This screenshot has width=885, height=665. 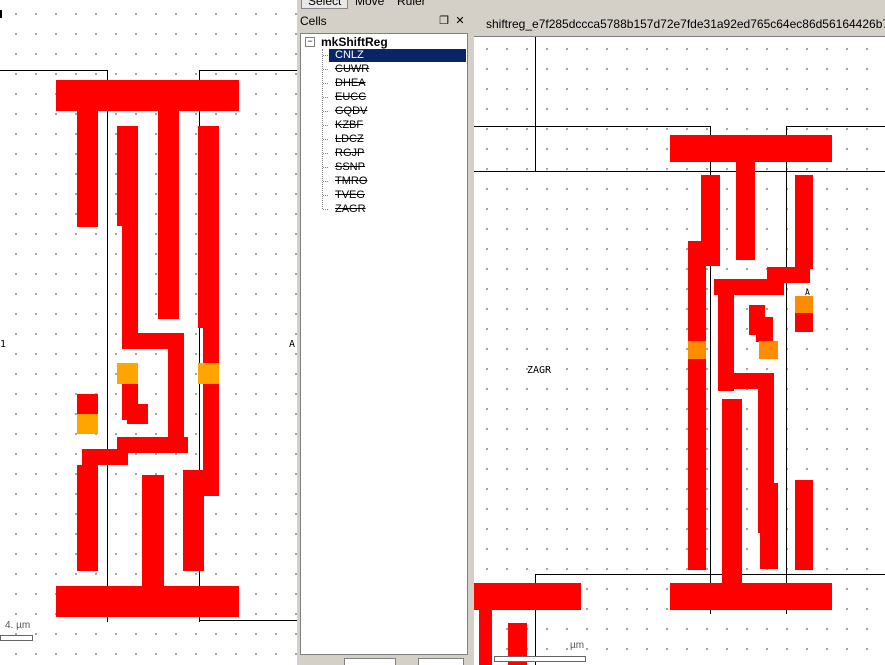 I want to click on cells-panel-header: Cells ❐ ✕, so click(x=384, y=22).